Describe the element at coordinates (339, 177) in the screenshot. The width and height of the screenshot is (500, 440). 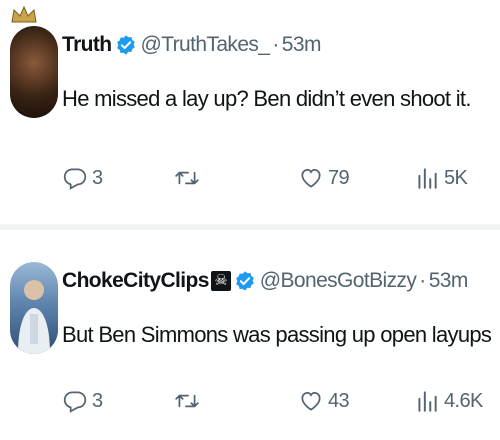
I see `like-count: 79` at that location.